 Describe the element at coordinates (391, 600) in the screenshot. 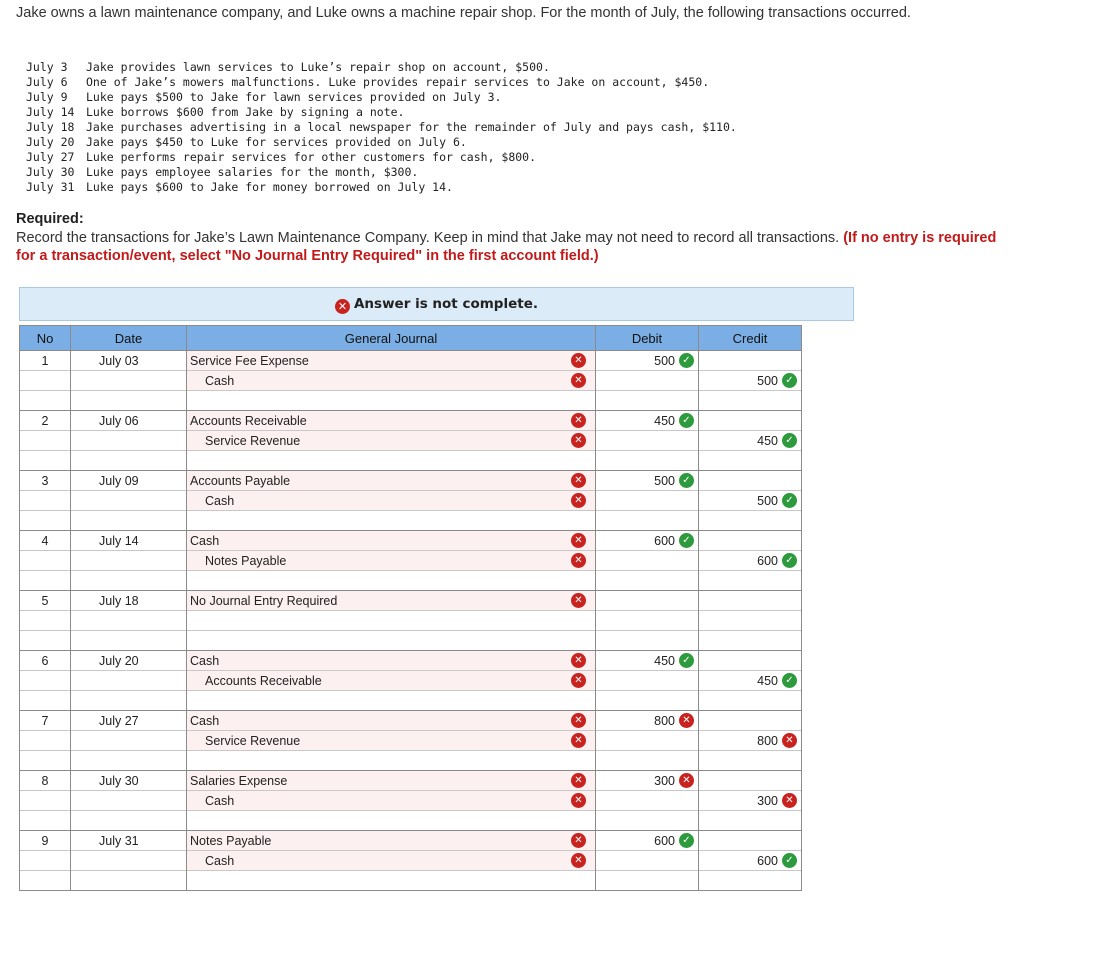

I see `account-field: No Journal Entry Required ✕` at that location.